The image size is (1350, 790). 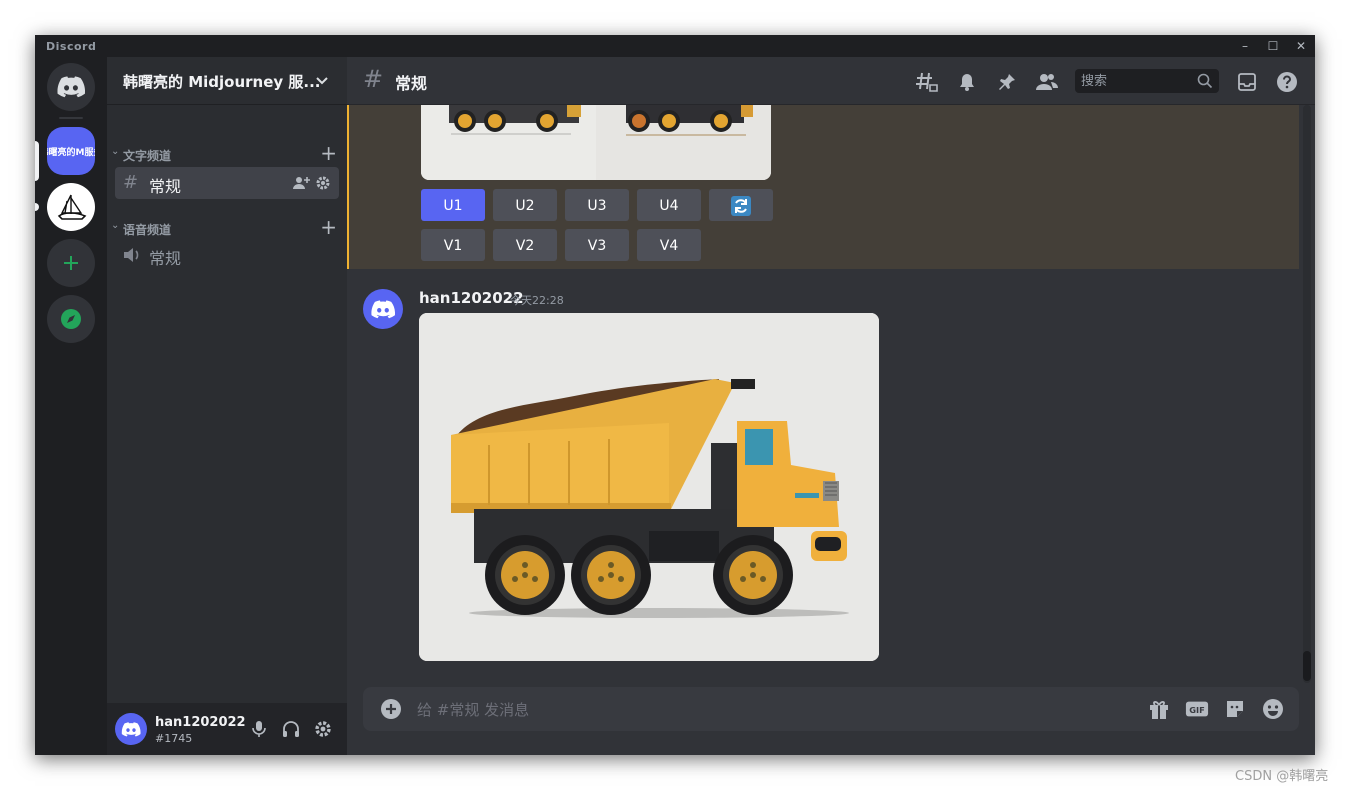 I want to click on pinned-messages-button, so click(x=1007, y=82).